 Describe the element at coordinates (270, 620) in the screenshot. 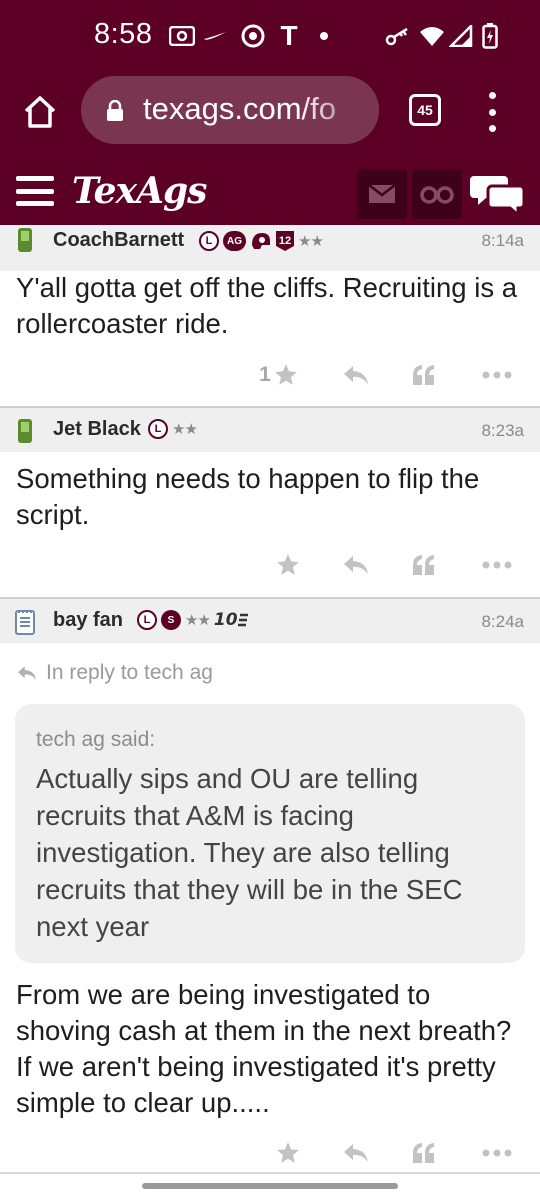

I see `post-header: bay fan L S ★★ 10 8:24a` at that location.